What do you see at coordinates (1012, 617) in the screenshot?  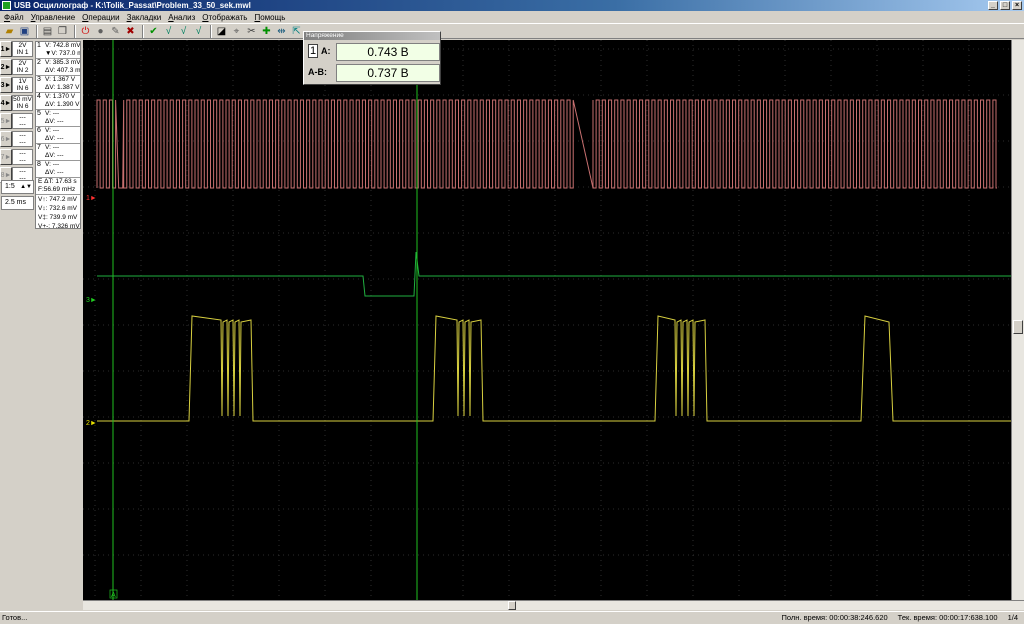 I see `page-indicator: 1/4` at bounding box center [1012, 617].